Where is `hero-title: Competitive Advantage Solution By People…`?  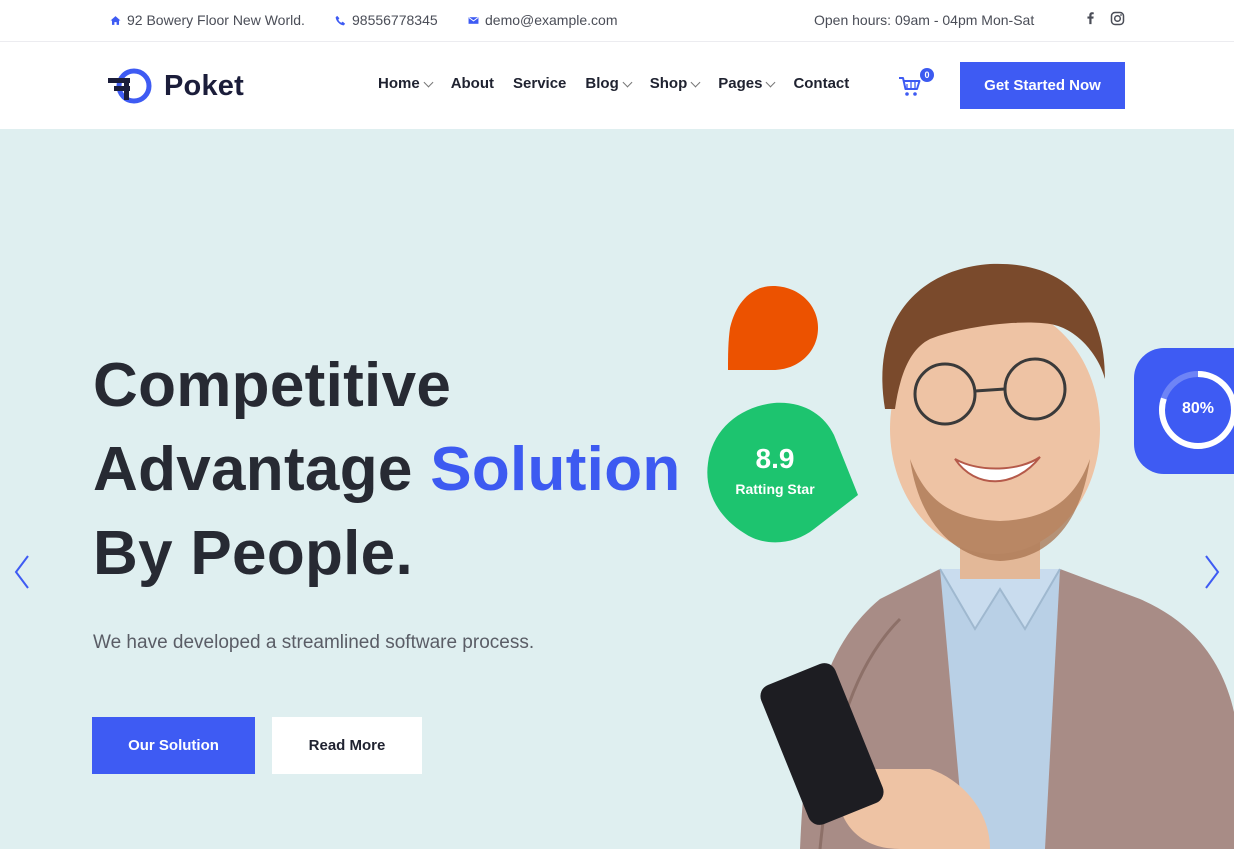 hero-title: Competitive Advantage Solution By People… is located at coordinates (387, 470).